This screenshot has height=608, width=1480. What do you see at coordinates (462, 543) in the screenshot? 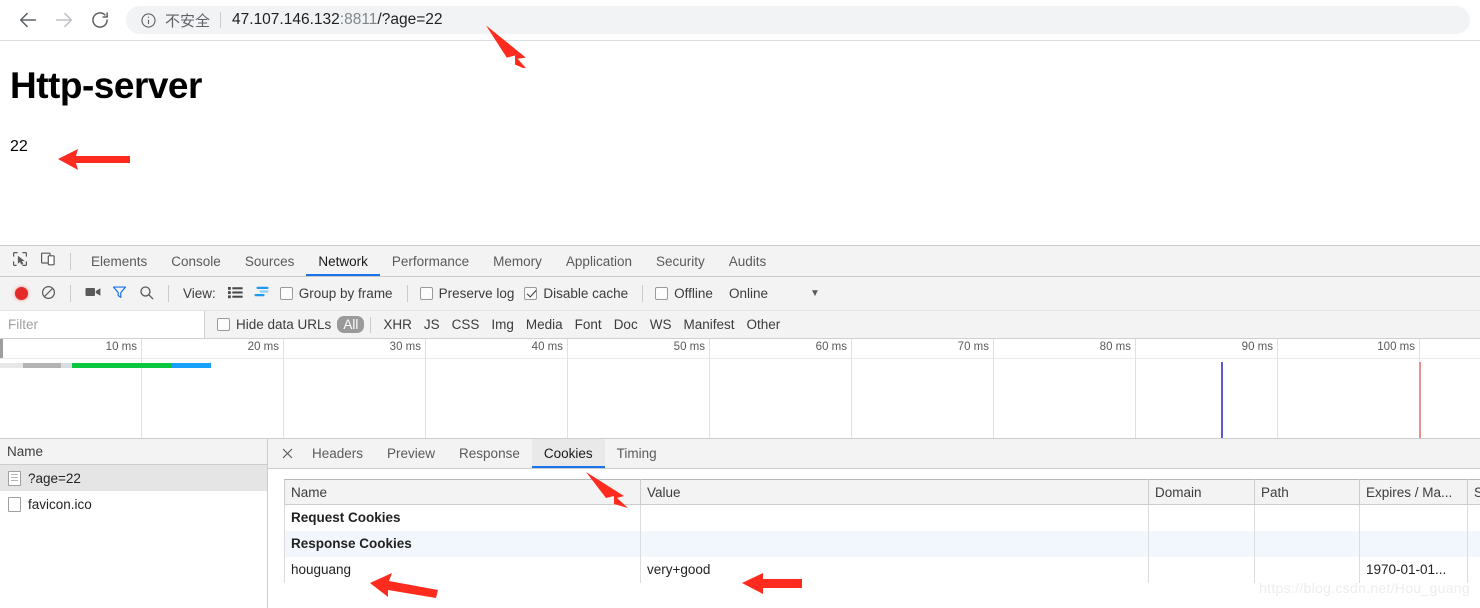
I see `cookie-section-label: Response Cookies` at bounding box center [462, 543].